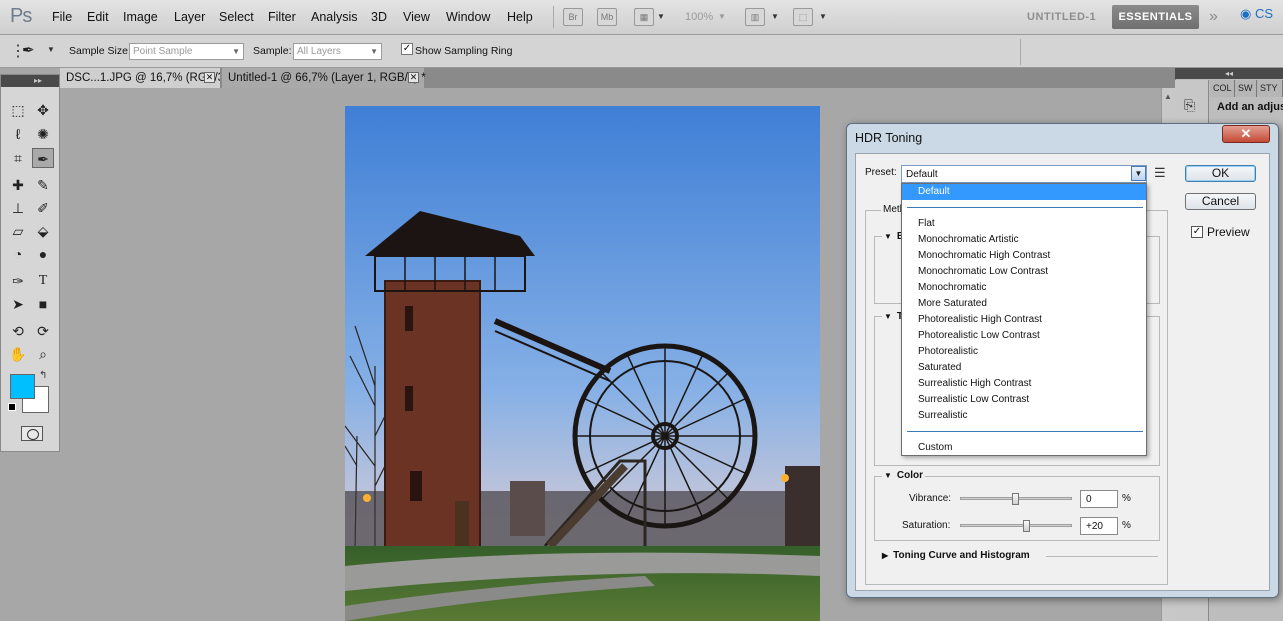 This screenshot has height=621, width=1283. Describe the element at coordinates (1015, 499) in the screenshot. I see `vibrance-slider-thumb` at that location.